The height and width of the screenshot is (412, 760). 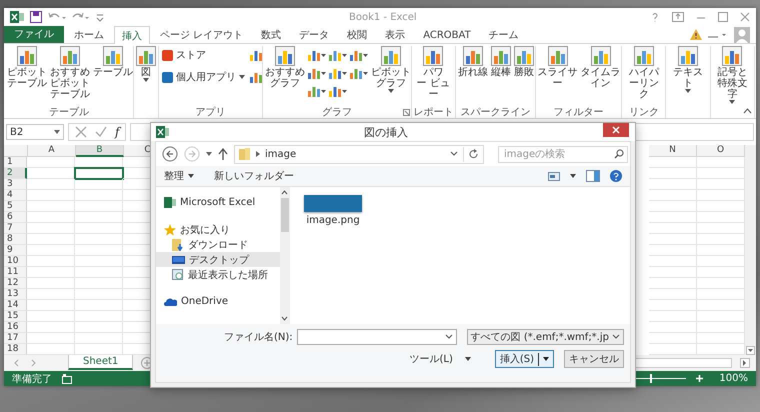 What do you see at coordinates (15, 261) in the screenshot?
I see `row-header: 10` at bounding box center [15, 261].